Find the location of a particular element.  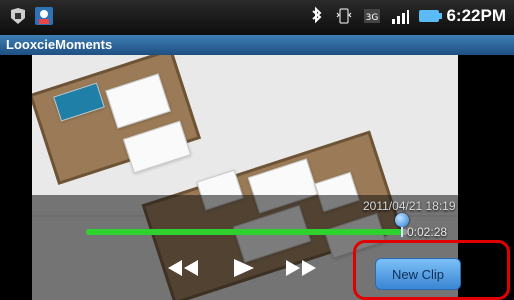

rewind-icon is located at coordinates (182, 268).